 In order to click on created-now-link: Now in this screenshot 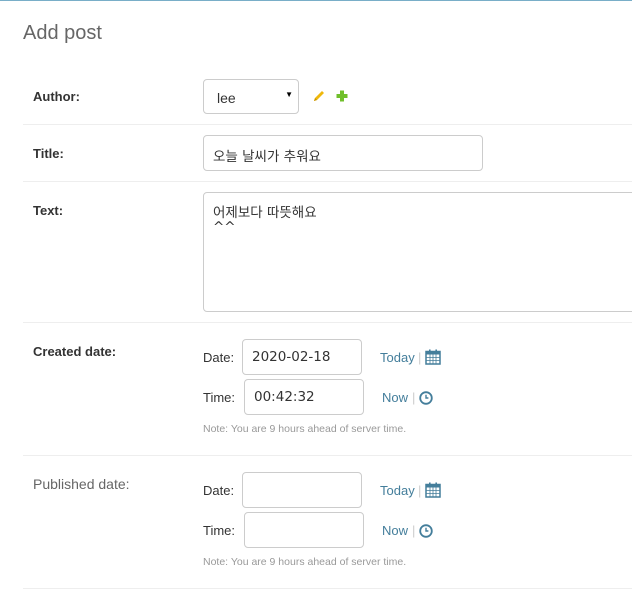, I will do `click(395, 397)`.